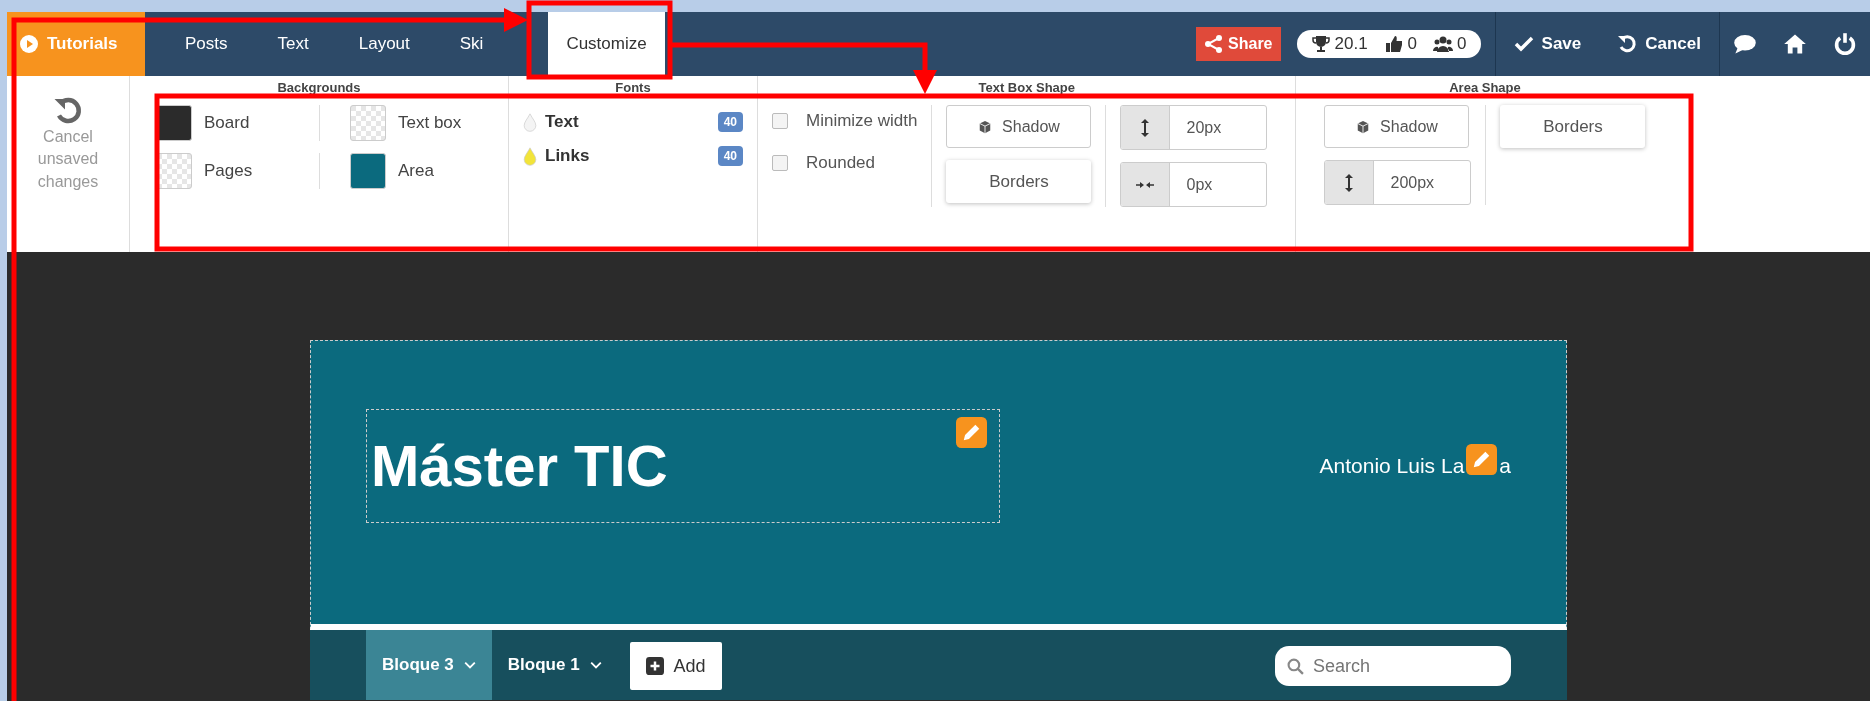  What do you see at coordinates (1523, 44) in the screenshot?
I see `checkmark-icon` at bounding box center [1523, 44].